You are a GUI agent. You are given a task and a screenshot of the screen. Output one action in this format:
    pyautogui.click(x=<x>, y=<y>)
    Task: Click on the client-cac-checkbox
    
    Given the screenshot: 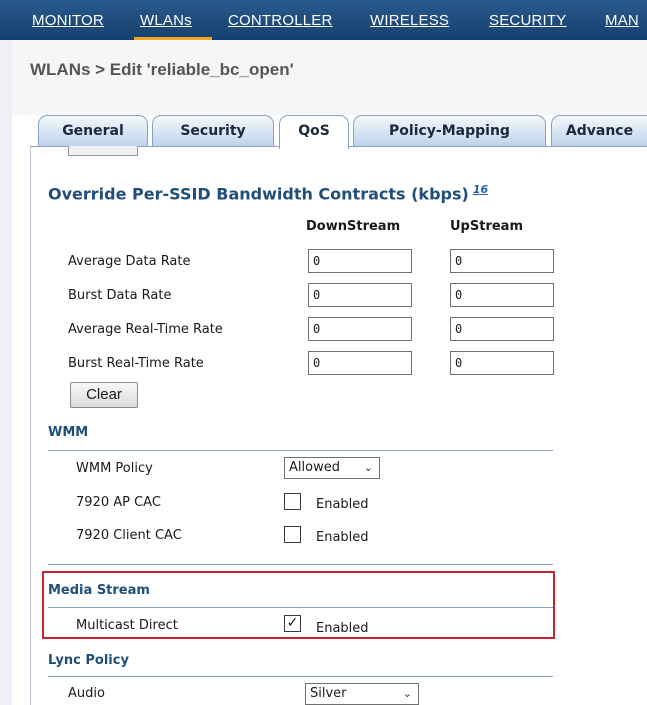 What is the action you would take?
    pyautogui.click(x=292, y=534)
    